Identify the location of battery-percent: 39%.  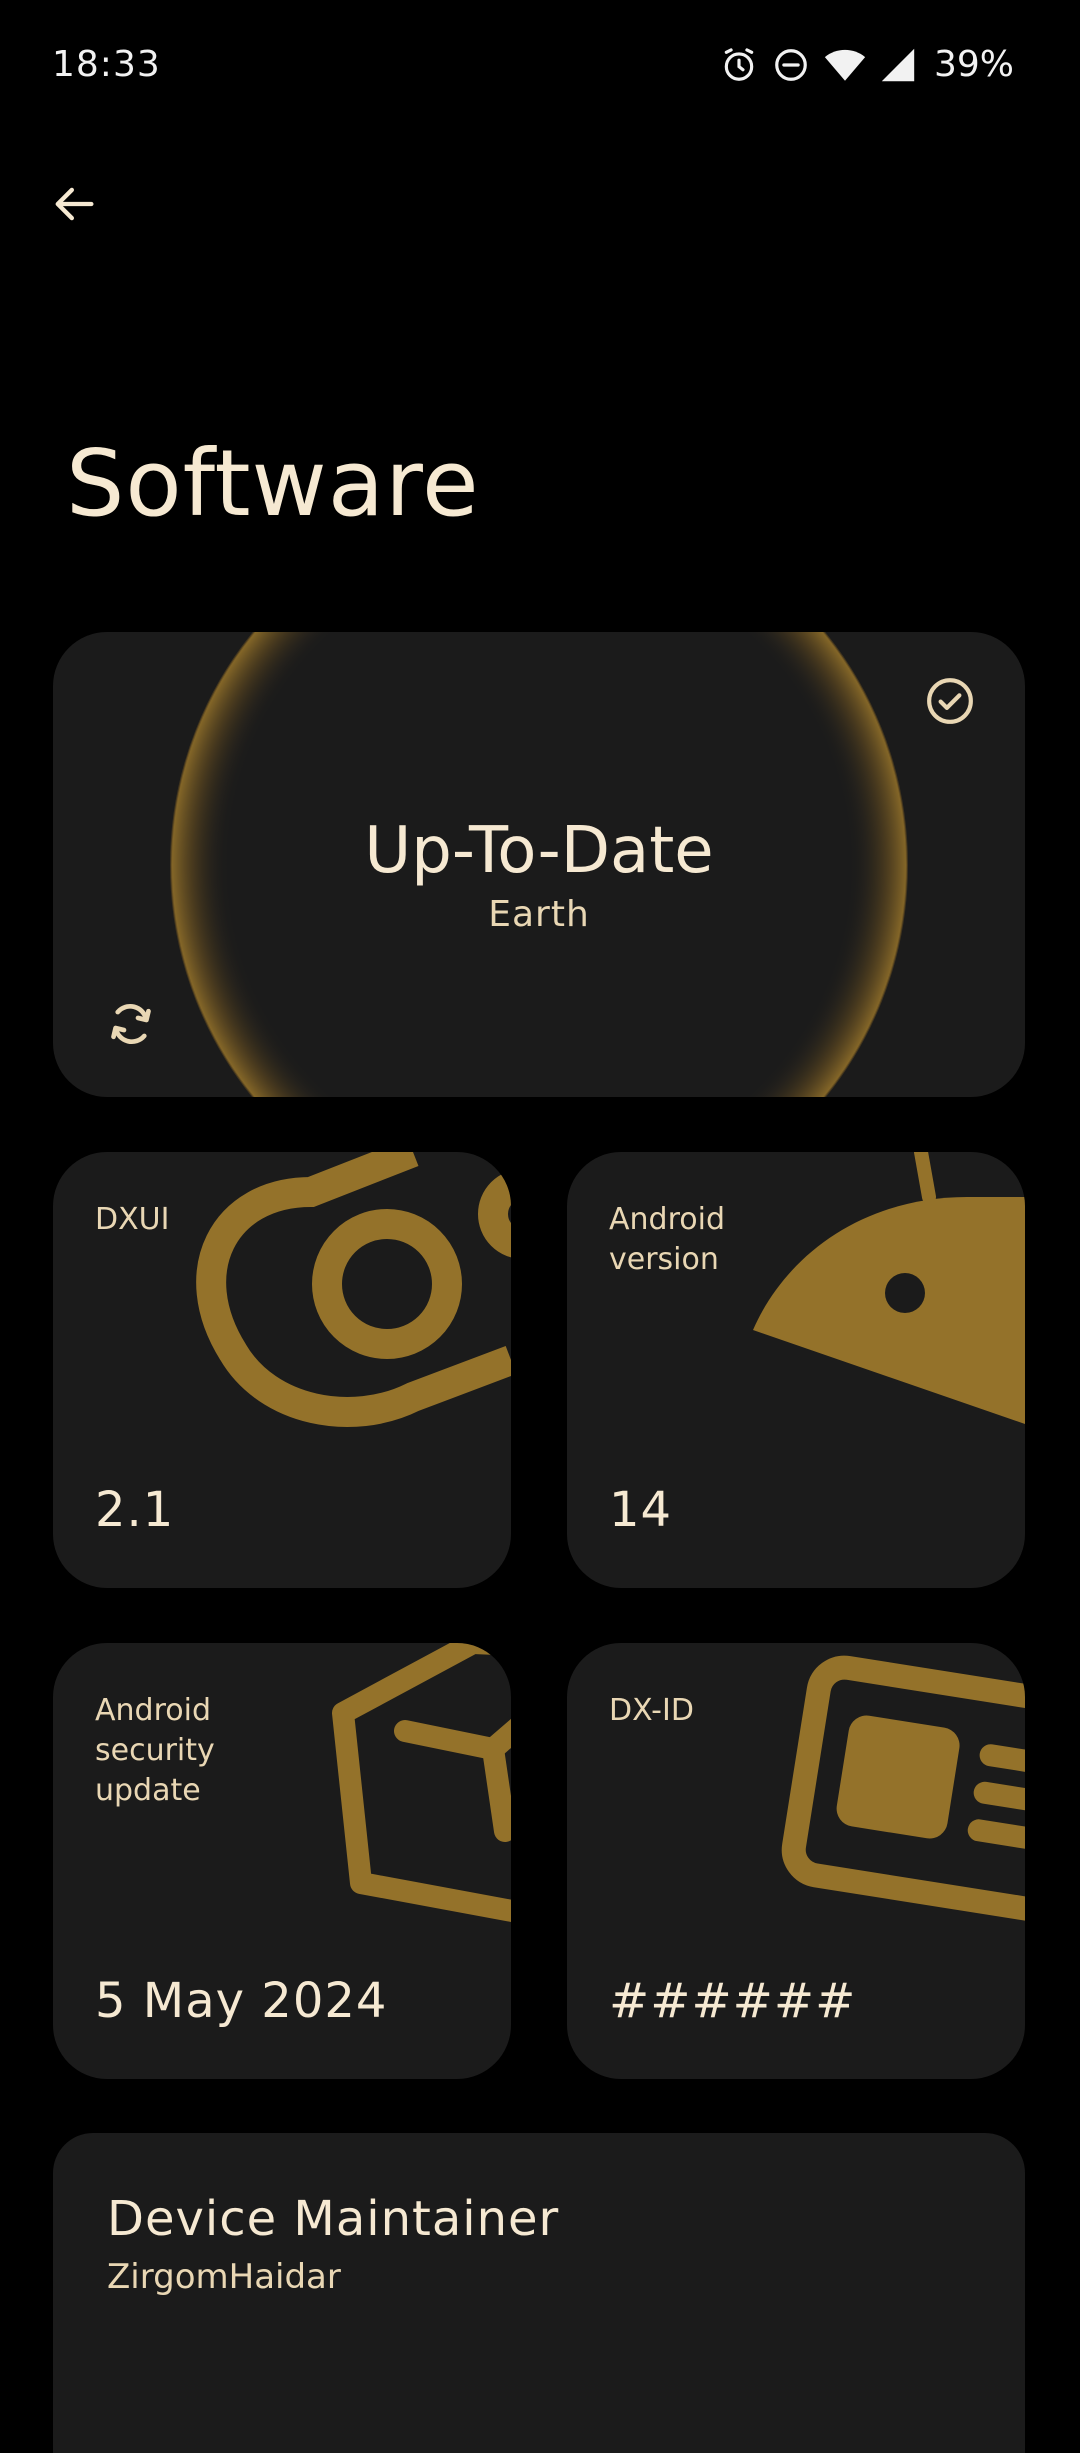
(973, 64).